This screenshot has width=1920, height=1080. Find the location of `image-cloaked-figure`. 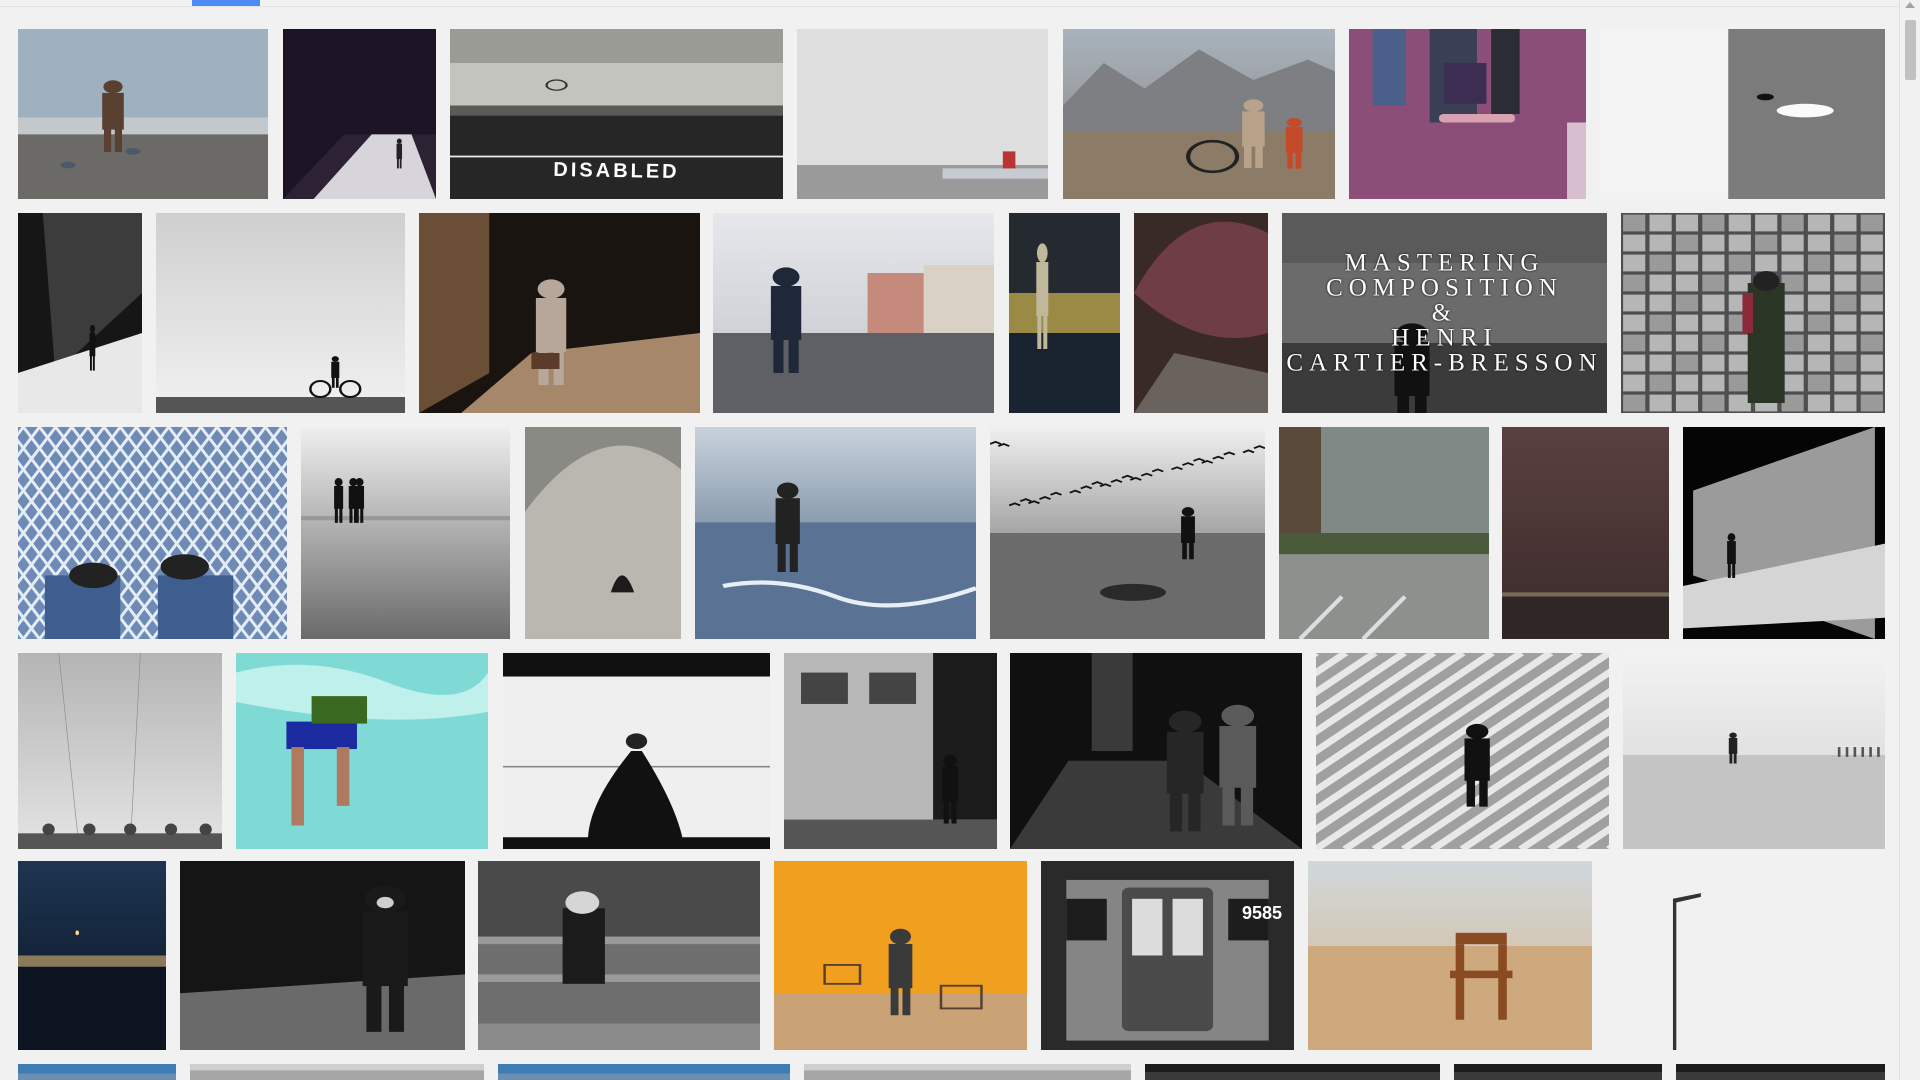

image-cloaked-figure is located at coordinates (636, 751).